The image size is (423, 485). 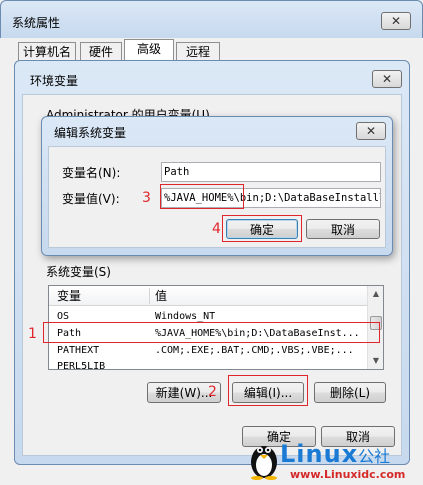 What do you see at coordinates (396, 21) in the screenshot?
I see `system-properties-close-icon: ✕` at bounding box center [396, 21].